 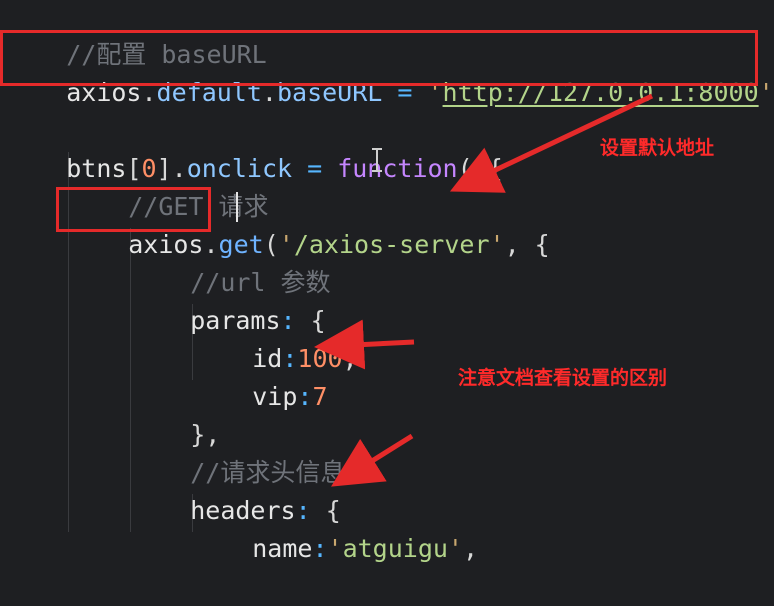 I want to click on arrow-to-params, so click(x=374, y=344).